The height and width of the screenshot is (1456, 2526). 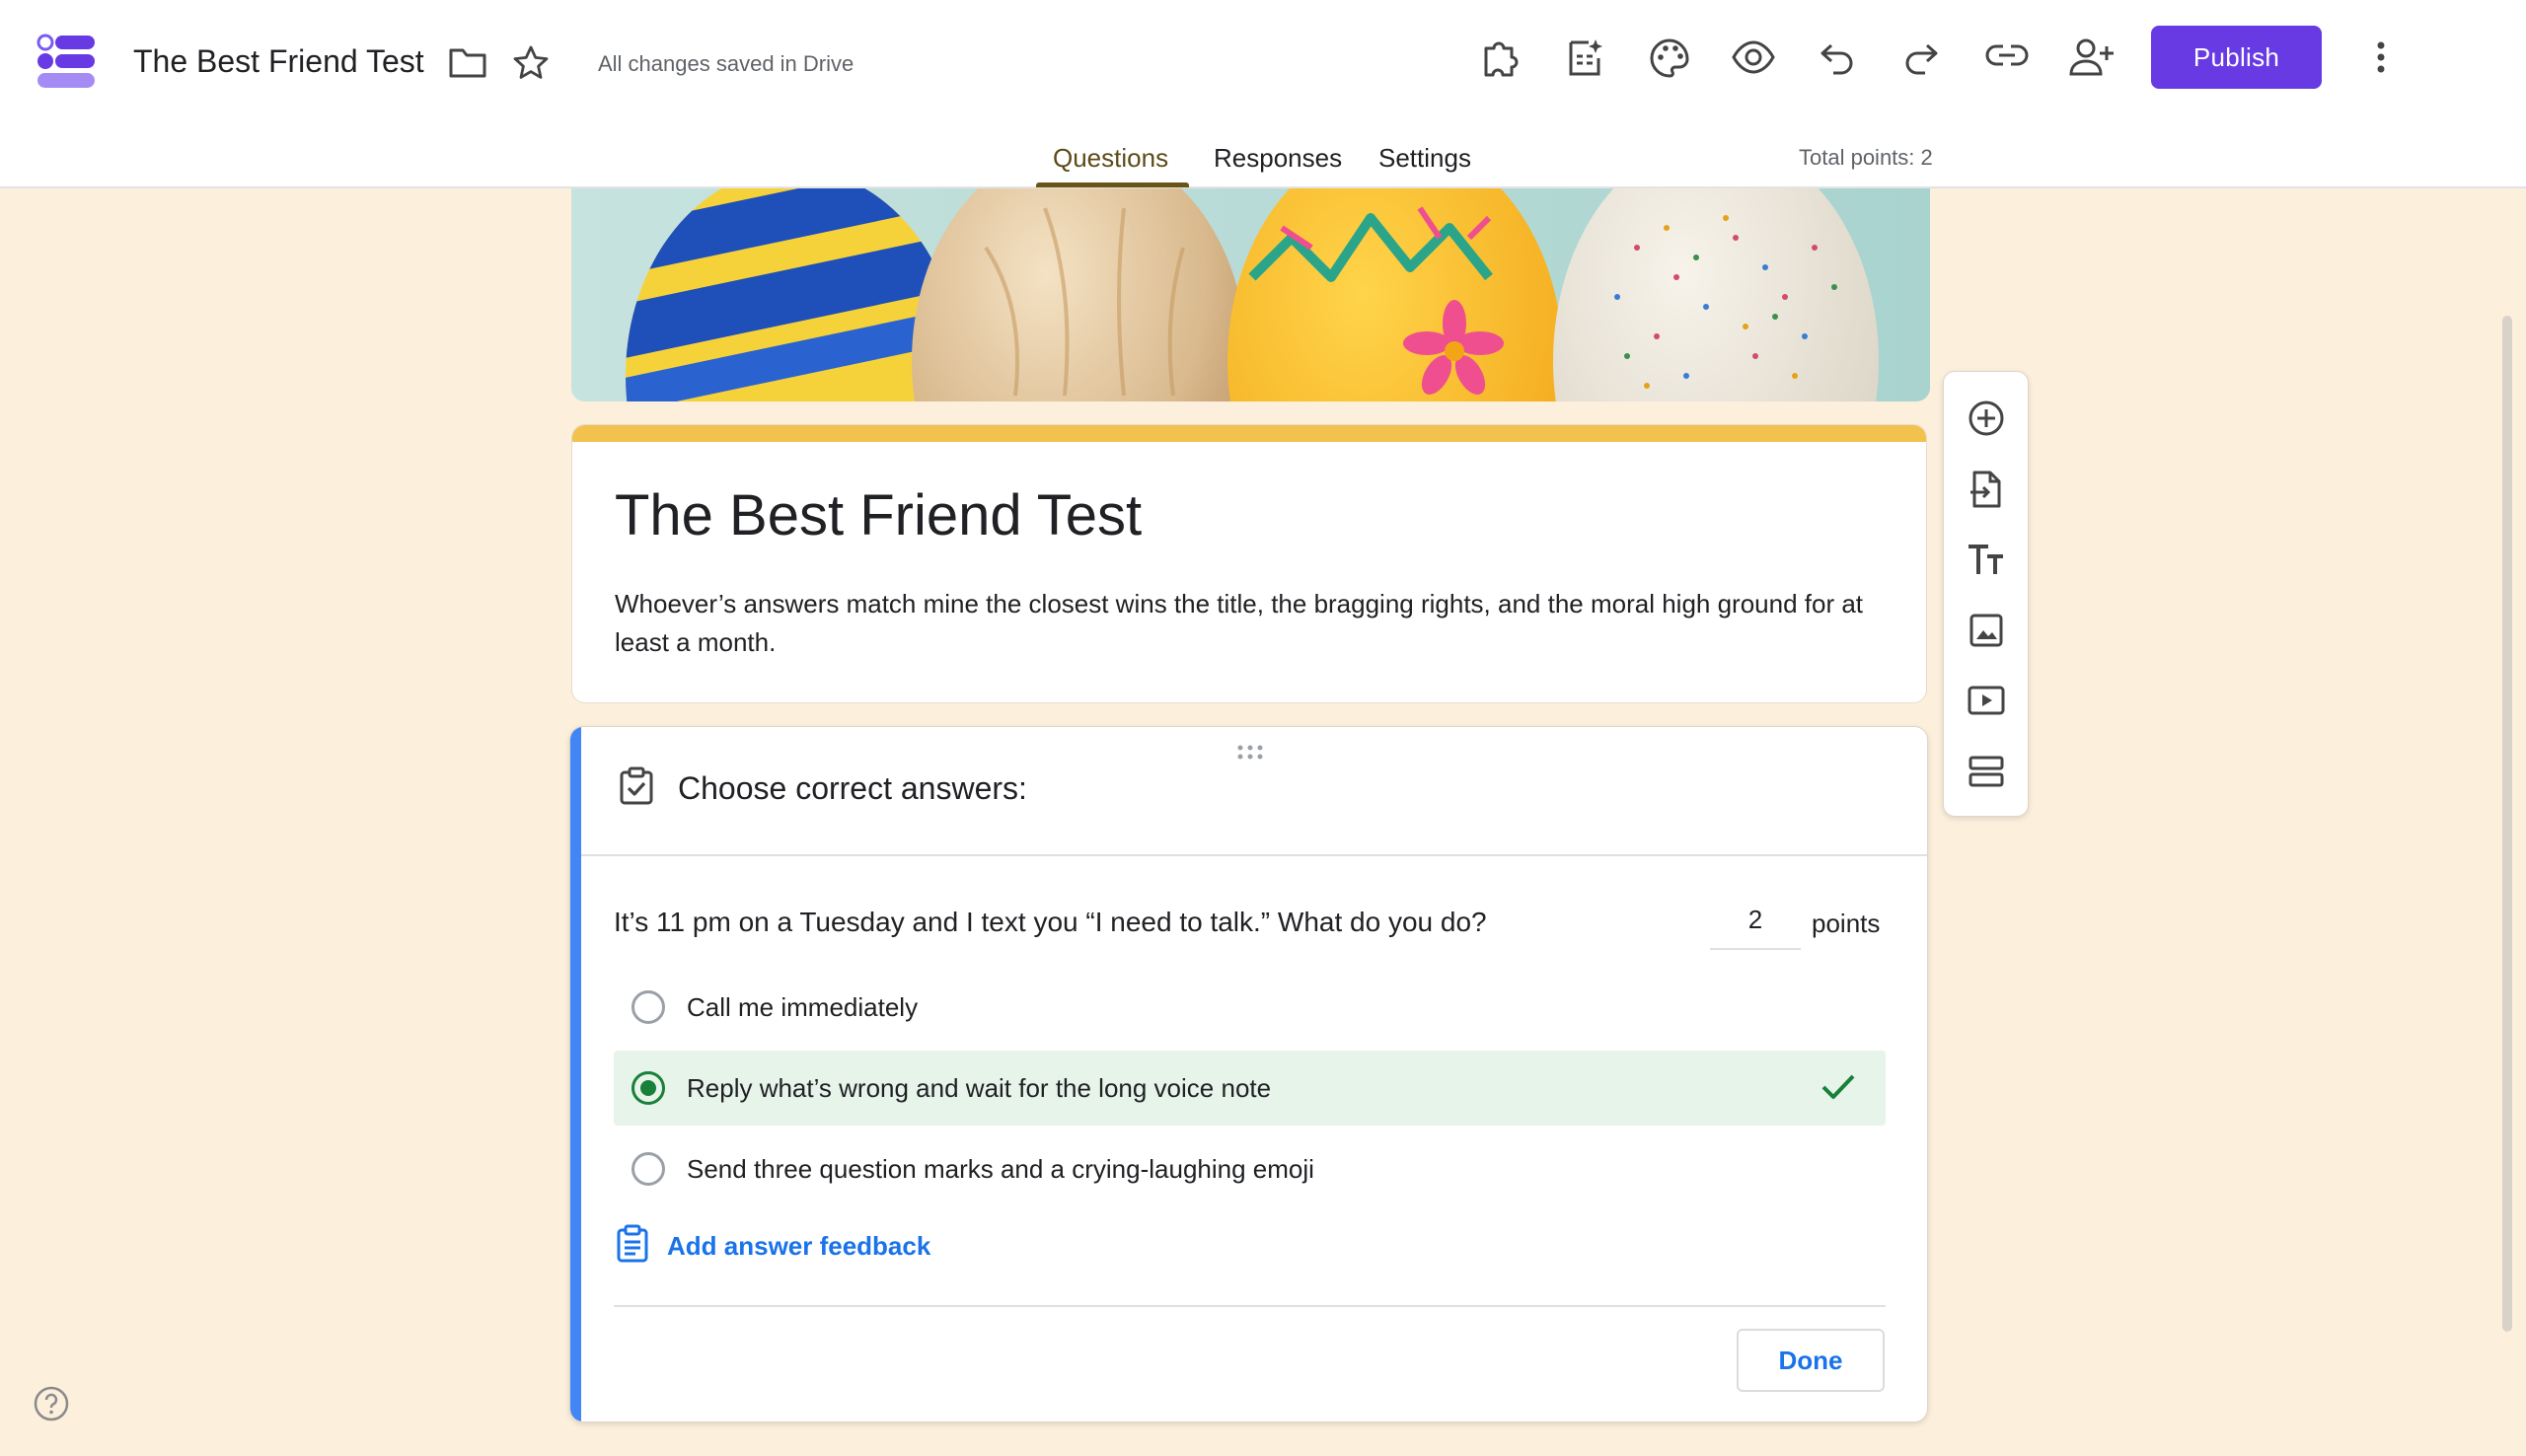 I want to click on add-section-icon, so click(x=1986, y=771).